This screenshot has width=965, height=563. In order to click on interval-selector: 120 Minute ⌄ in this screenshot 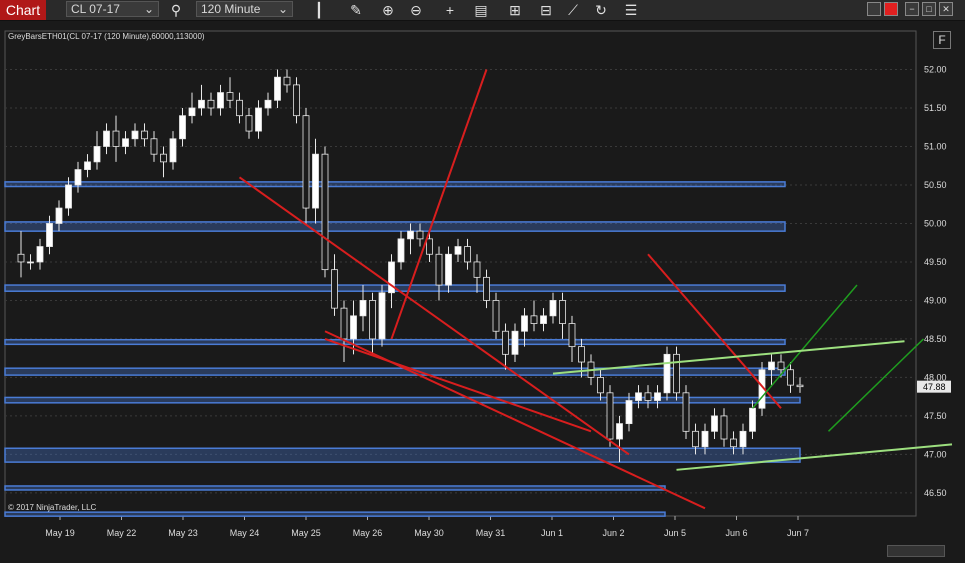, I will do `click(244, 9)`.